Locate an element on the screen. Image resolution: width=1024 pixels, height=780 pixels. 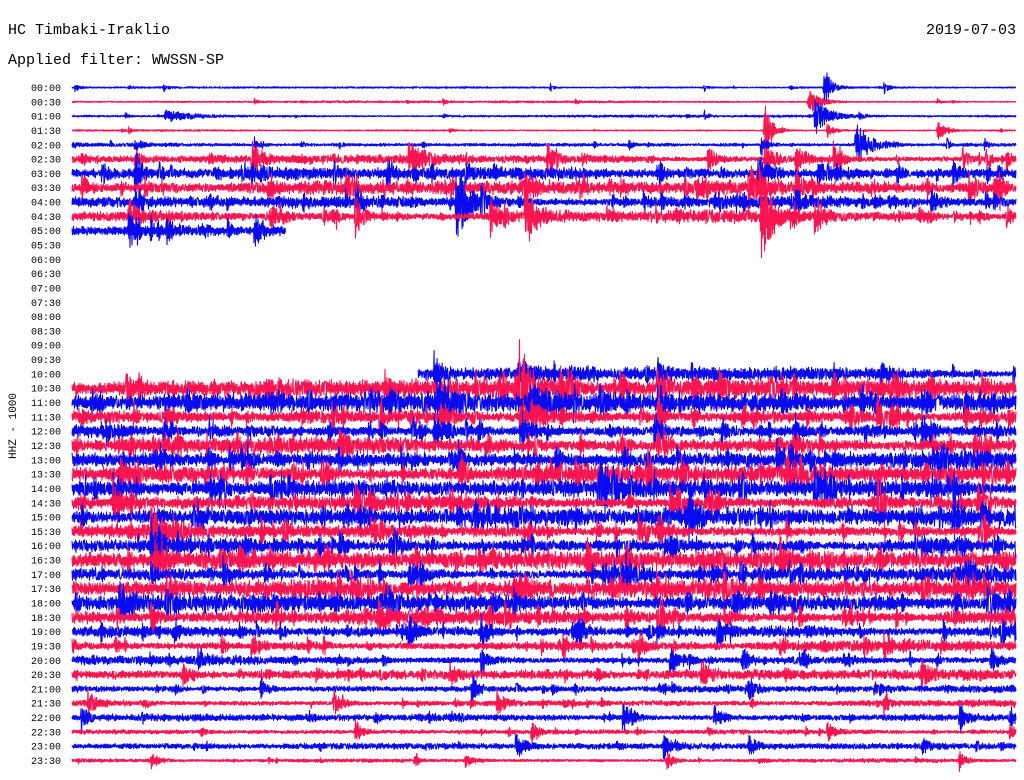
time-label-04-30: 04:30 is located at coordinates (46, 218).